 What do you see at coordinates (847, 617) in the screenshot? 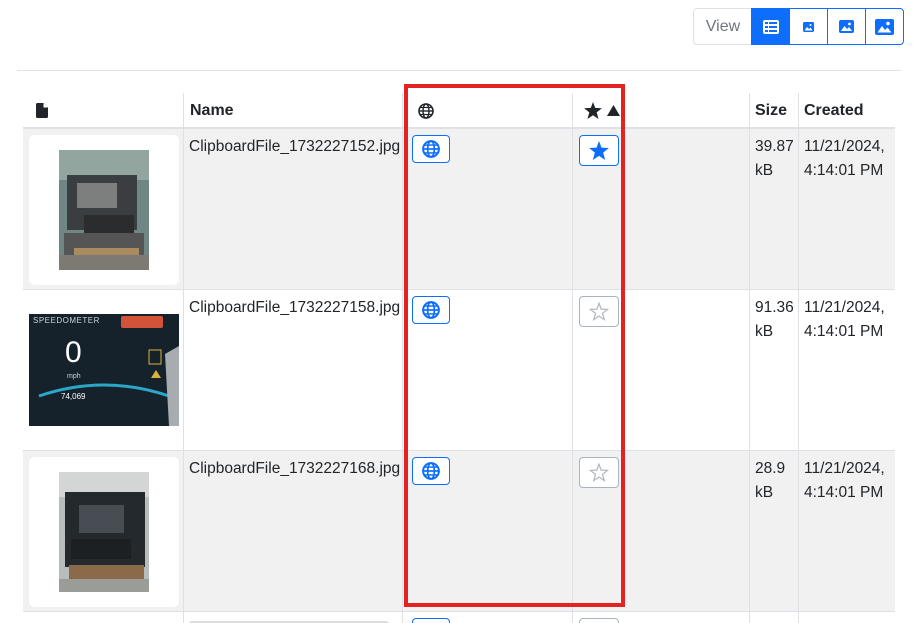
I see `row-4-created-cell` at bounding box center [847, 617].